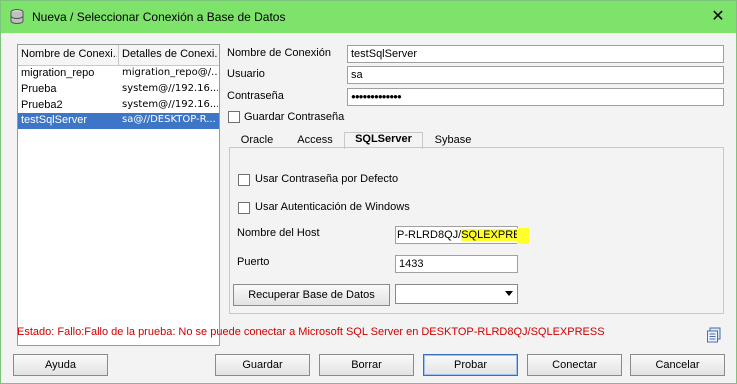 This screenshot has width=737, height=384. What do you see at coordinates (327, 179) in the screenshot?
I see `default-password-label: Usar Contraseña por Defecto` at bounding box center [327, 179].